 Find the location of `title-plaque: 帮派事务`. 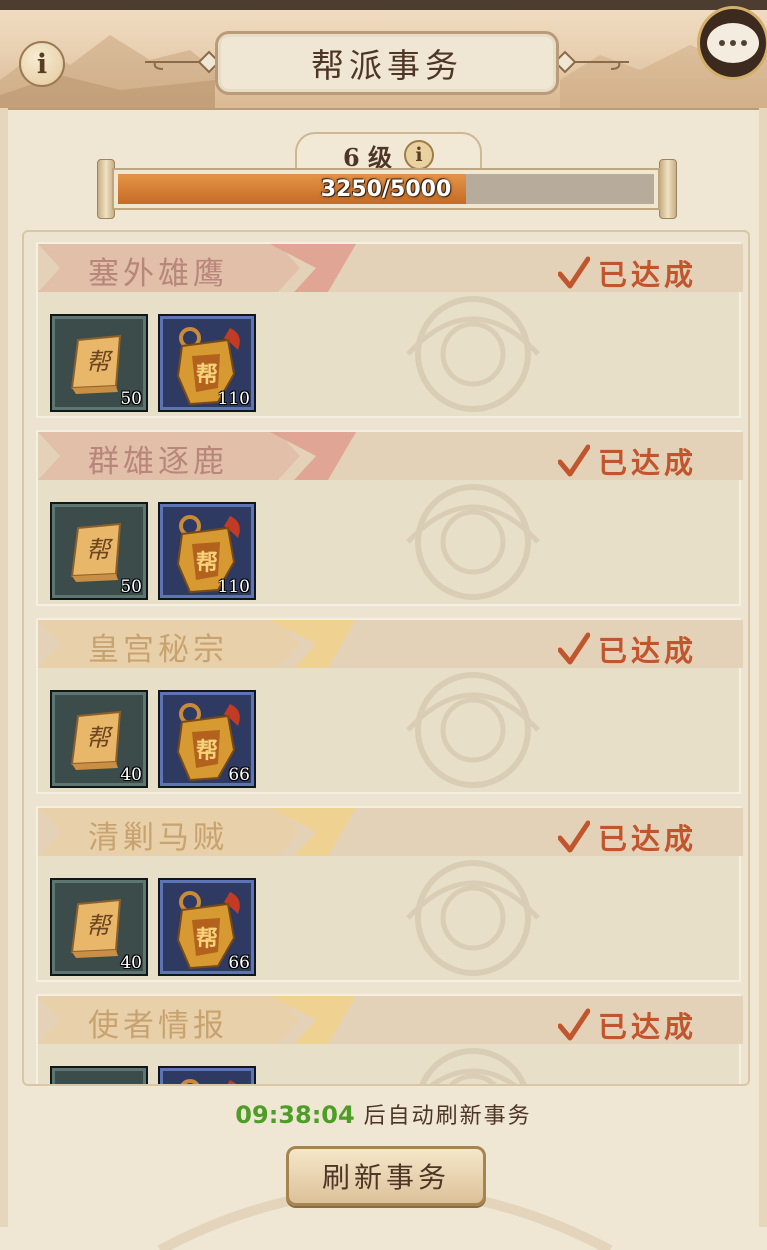

title-plaque: 帮派事务 is located at coordinates (387, 63).